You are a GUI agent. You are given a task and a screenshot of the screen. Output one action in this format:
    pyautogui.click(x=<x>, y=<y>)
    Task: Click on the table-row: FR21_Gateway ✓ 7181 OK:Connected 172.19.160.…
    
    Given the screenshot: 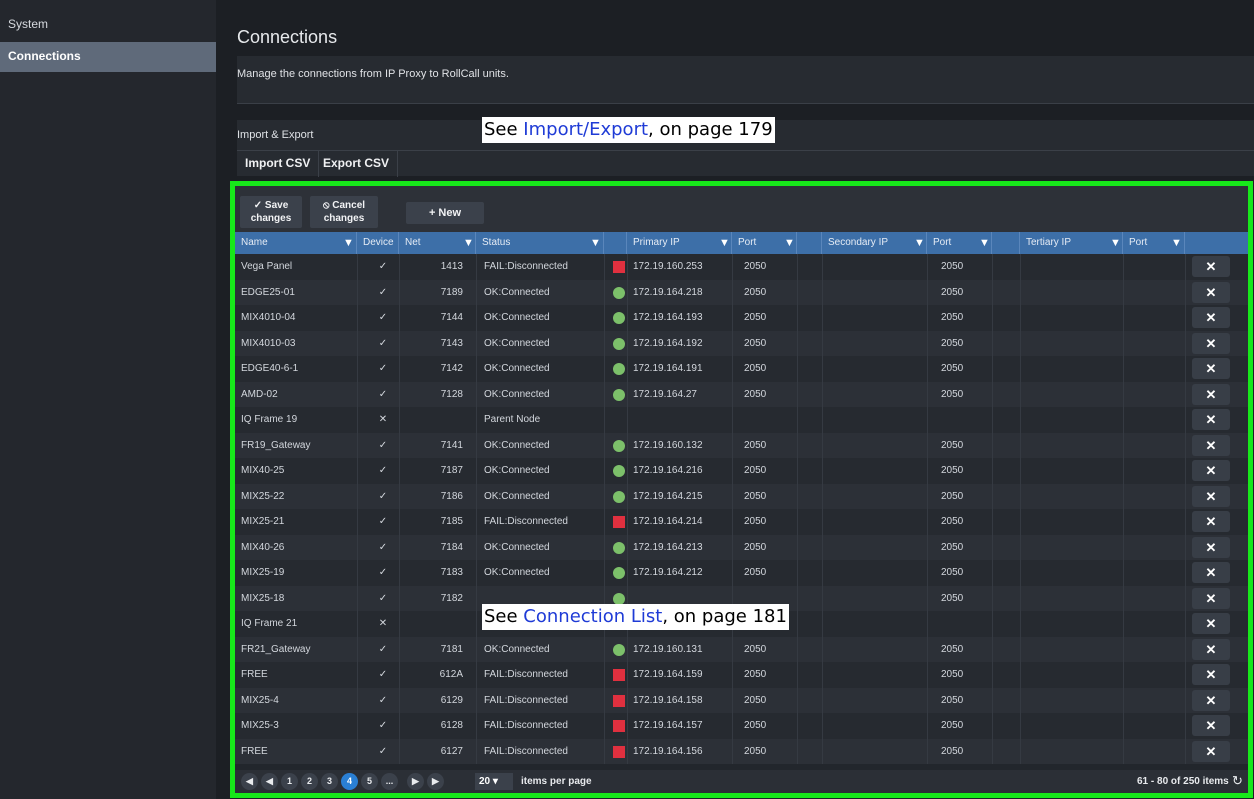 What is the action you would take?
    pyautogui.click(x=741, y=649)
    